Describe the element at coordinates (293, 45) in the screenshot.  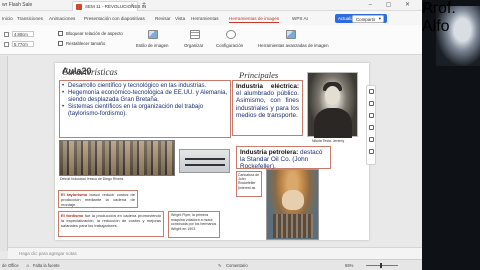
I see `herramientas-avanzadas-button: Herramientas avanzadas de imagen` at that location.